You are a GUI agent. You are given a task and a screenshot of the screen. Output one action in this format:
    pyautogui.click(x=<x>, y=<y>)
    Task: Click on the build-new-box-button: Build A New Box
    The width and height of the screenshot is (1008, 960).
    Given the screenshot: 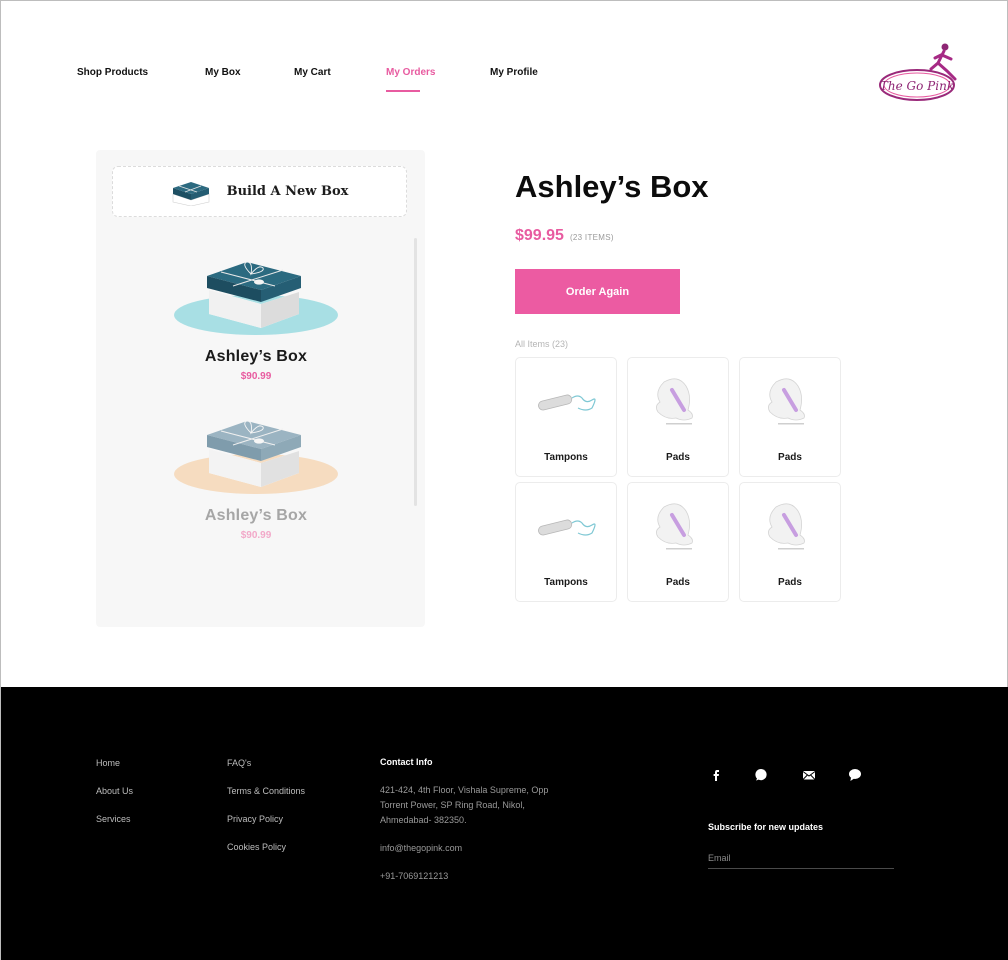 What is the action you would take?
    pyautogui.click(x=259, y=191)
    